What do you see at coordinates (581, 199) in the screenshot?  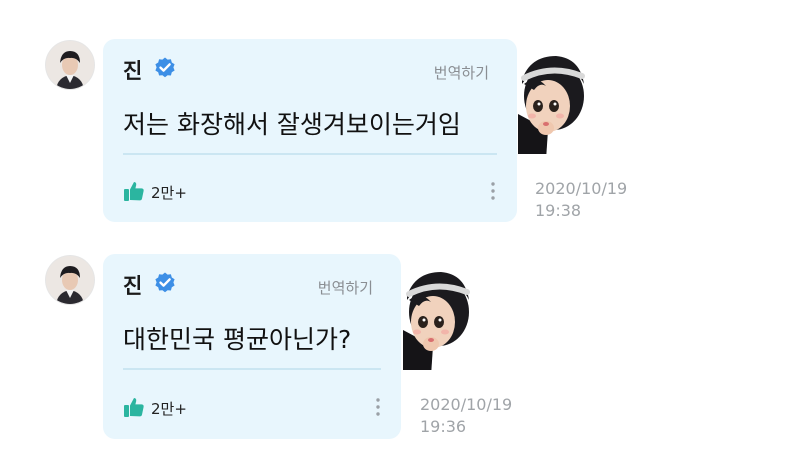 I see `timestamp: 2020/10/19 19:38` at bounding box center [581, 199].